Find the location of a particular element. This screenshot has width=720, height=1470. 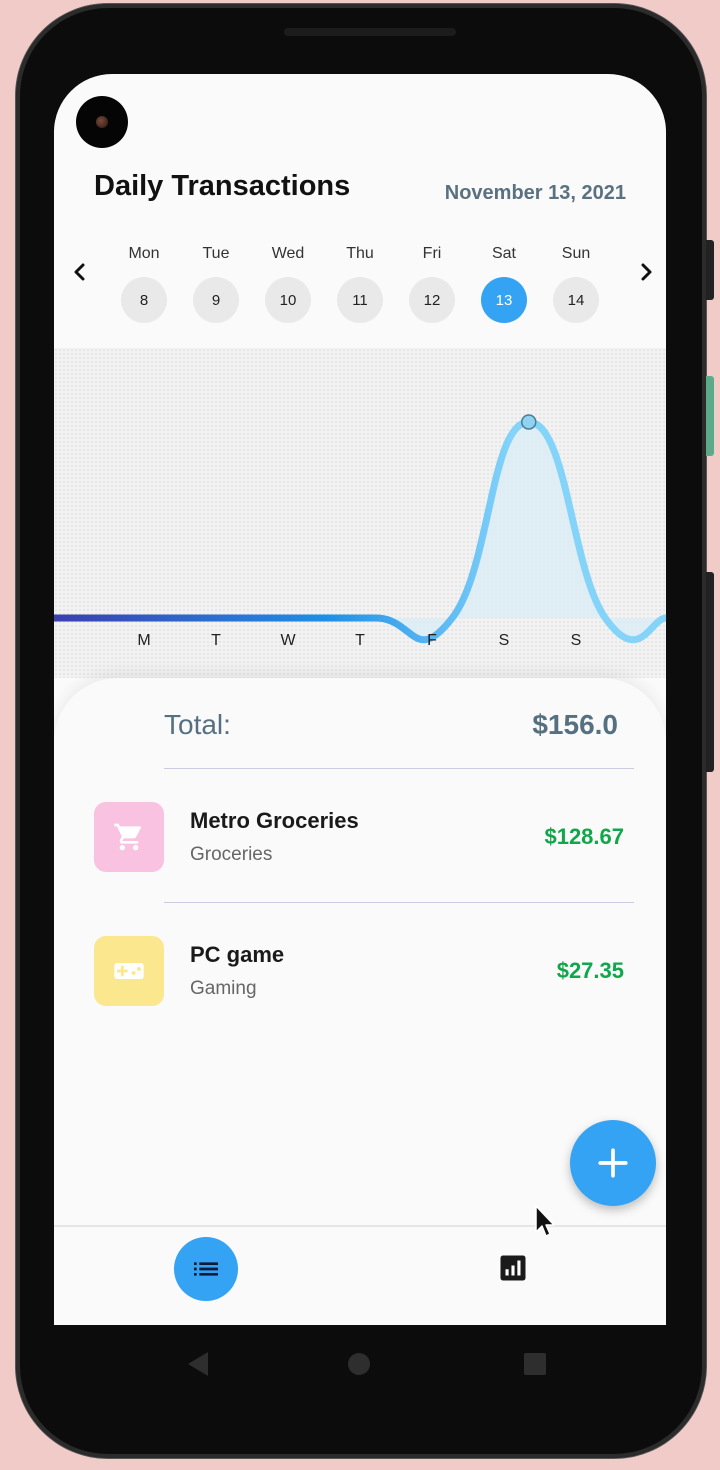

transaction-item: Metro Groceries Groceries $128.67 is located at coordinates (359, 837).